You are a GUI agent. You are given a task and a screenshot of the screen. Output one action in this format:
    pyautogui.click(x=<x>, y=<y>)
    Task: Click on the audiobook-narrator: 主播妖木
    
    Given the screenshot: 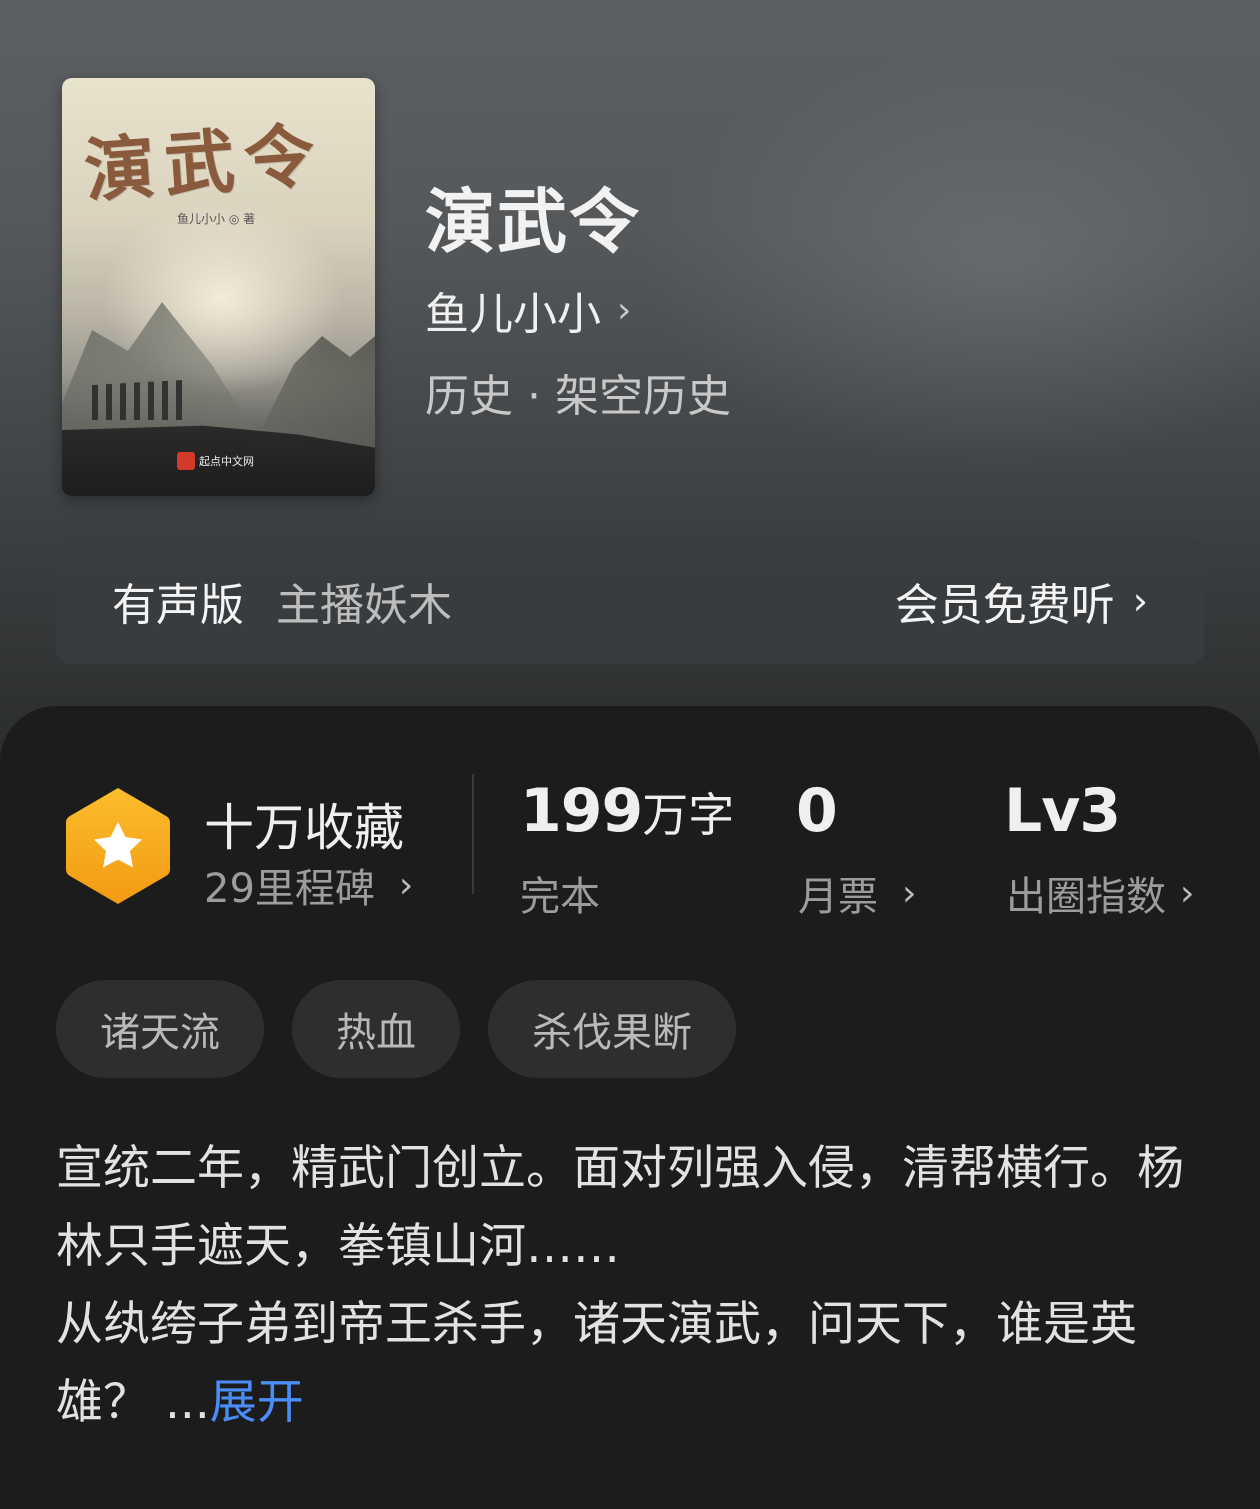 What is the action you would take?
    pyautogui.click(x=364, y=605)
    